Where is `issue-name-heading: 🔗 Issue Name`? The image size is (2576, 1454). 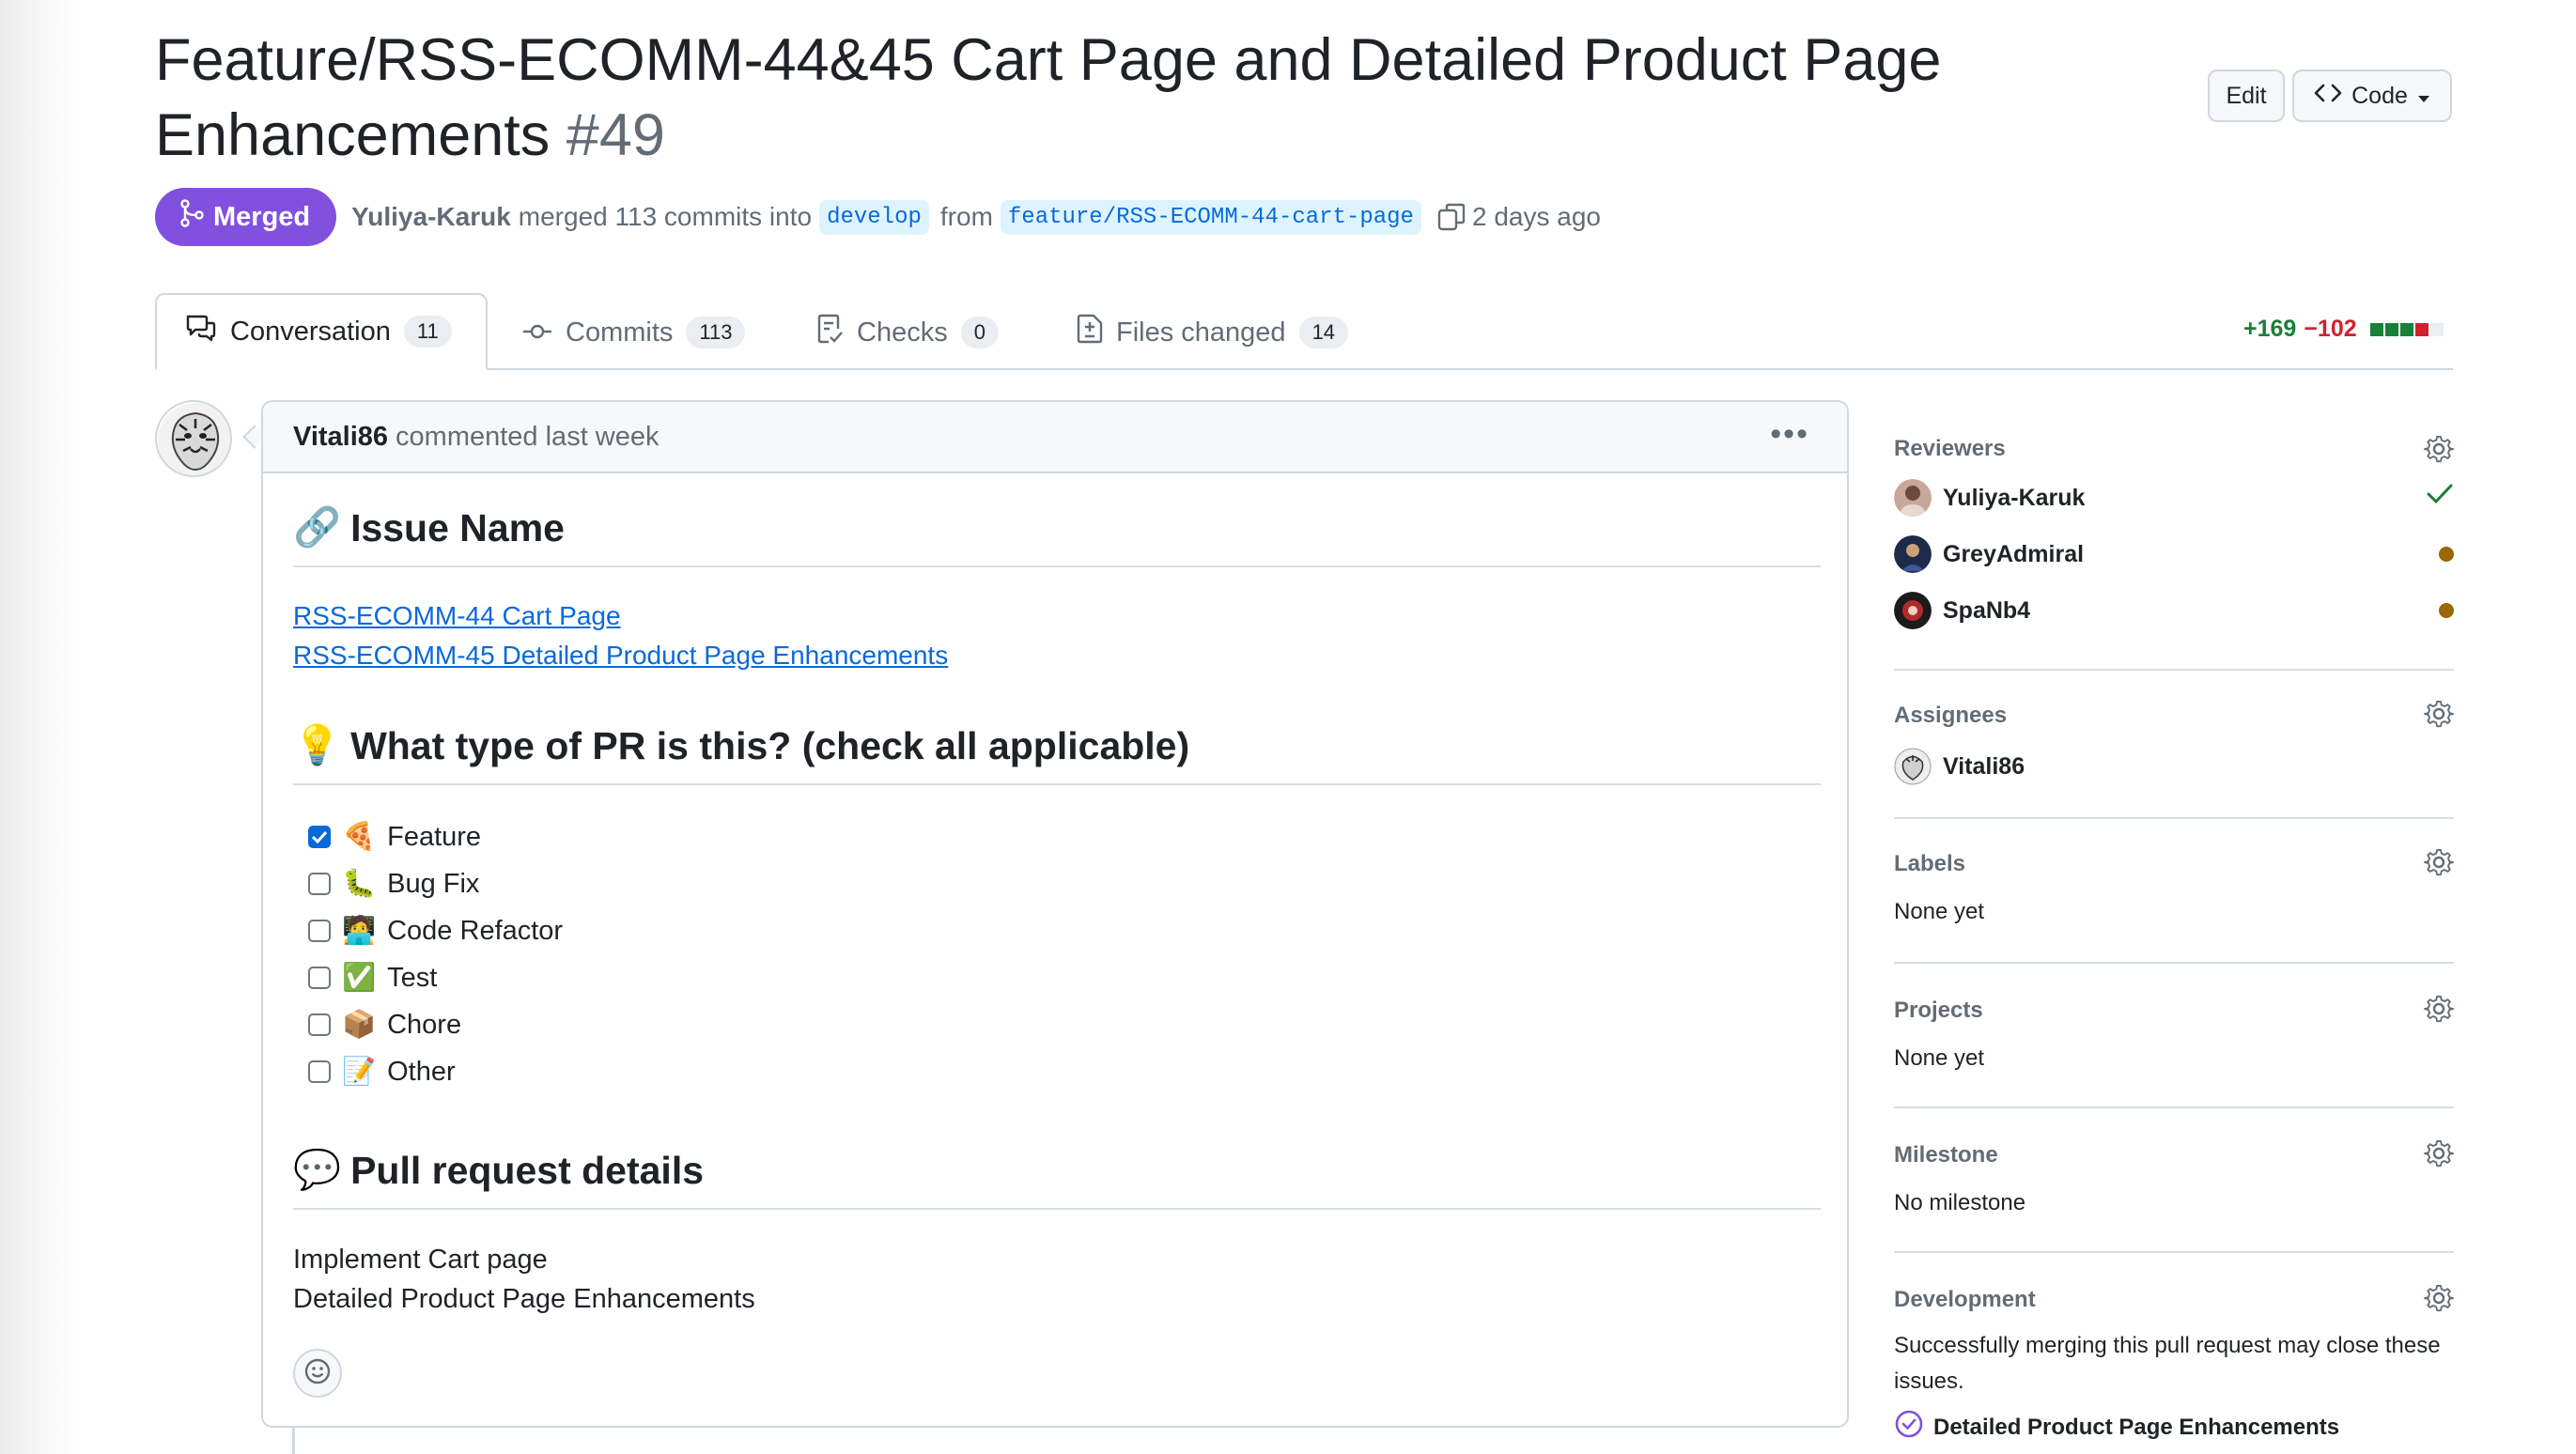 issue-name-heading: 🔗 Issue Name is located at coordinates (429, 528).